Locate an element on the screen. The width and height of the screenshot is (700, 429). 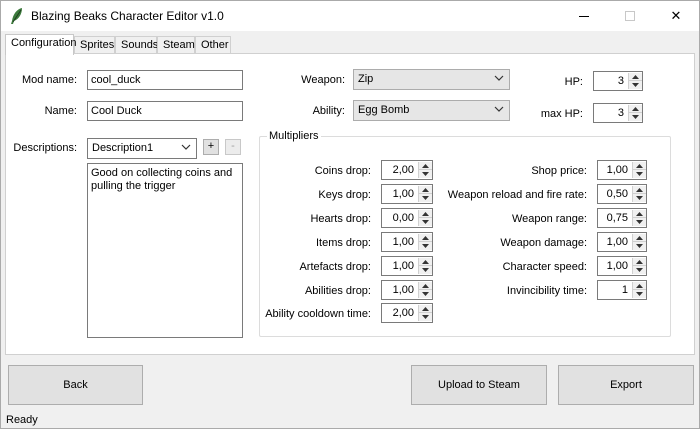
shop-price-value: 1,00 is located at coordinates (617, 170).